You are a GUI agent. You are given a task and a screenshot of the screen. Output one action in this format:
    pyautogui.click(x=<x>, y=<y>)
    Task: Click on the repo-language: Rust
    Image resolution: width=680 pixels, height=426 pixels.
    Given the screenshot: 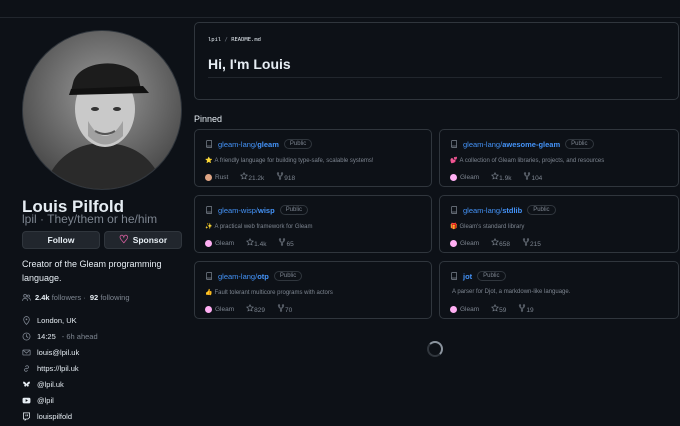 What is the action you would take?
    pyautogui.click(x=216, y=177)
    